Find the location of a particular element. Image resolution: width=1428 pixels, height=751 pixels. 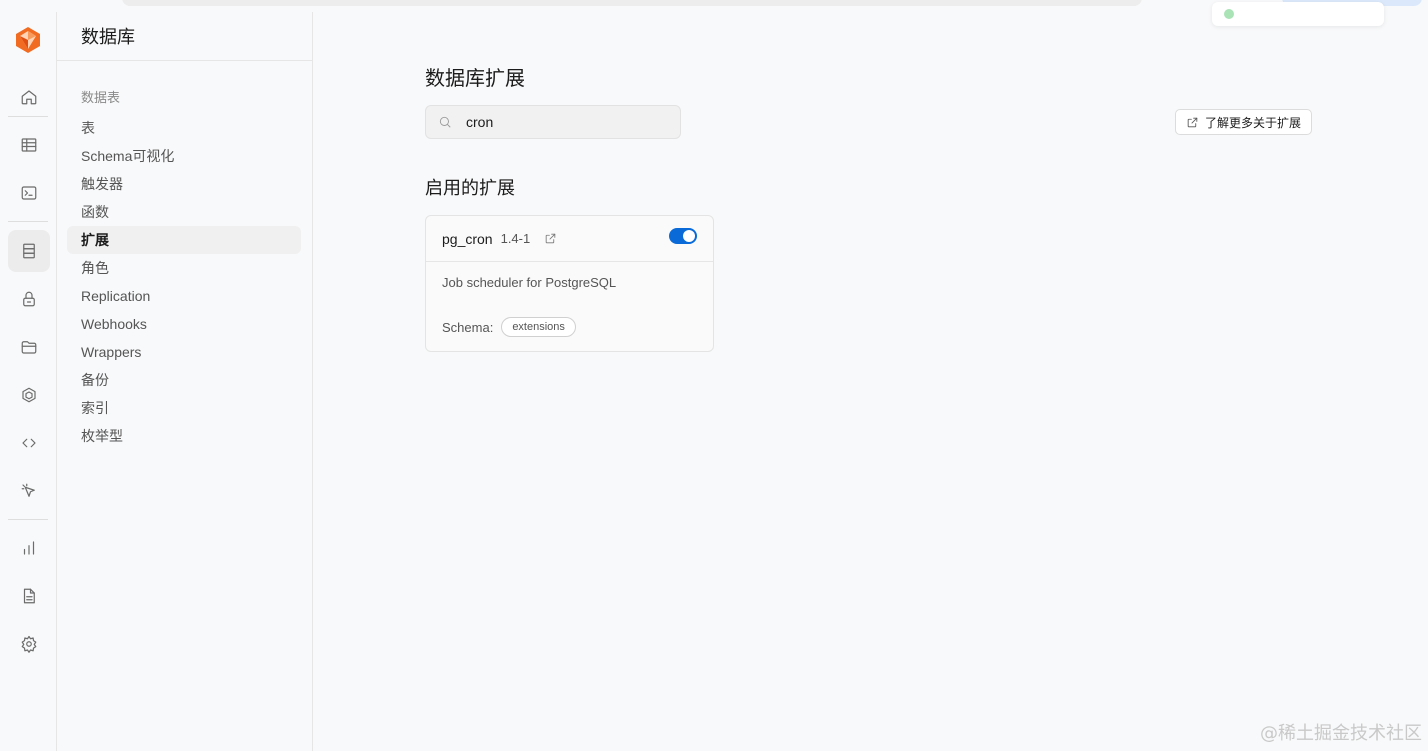

edge-functions-icon is located at coordinates (29, 395).